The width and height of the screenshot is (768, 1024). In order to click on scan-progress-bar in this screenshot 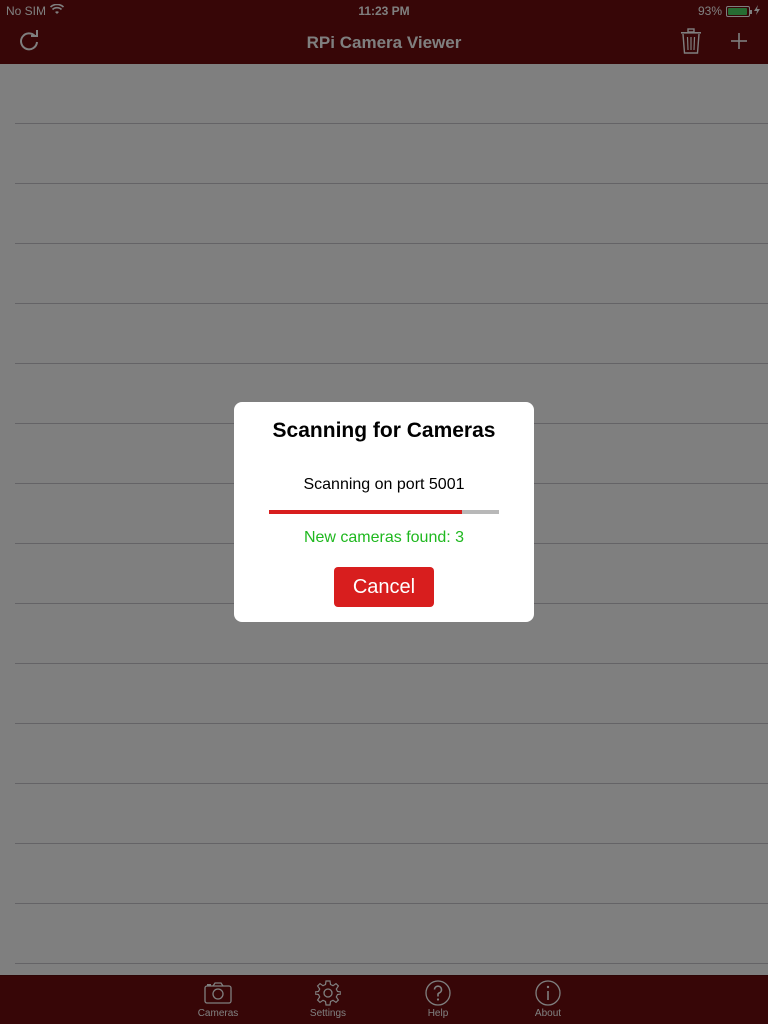, I will do `click(384, 512)`.